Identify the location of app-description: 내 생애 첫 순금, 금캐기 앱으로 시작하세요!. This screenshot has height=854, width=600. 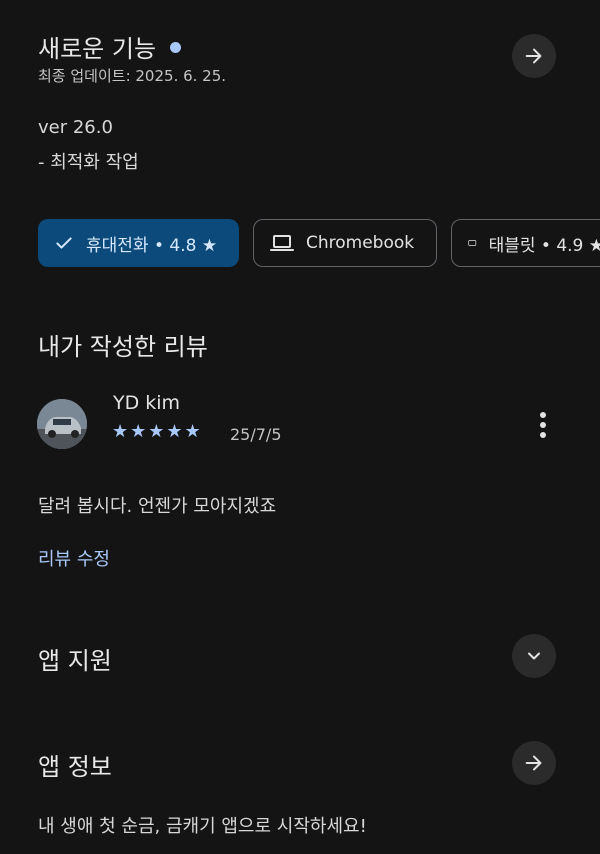
(202, 826).